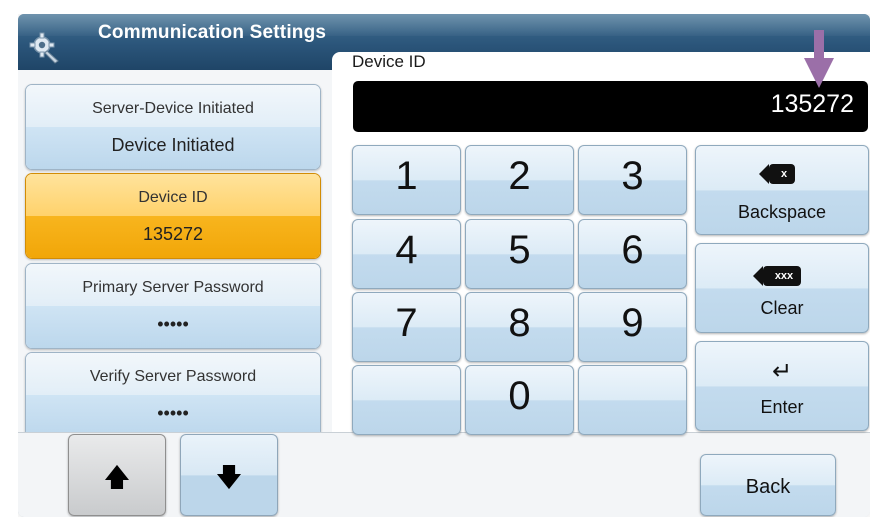 This screenshot has height=525, width=882. I want to click on back-button: Back, so click(768, 485).